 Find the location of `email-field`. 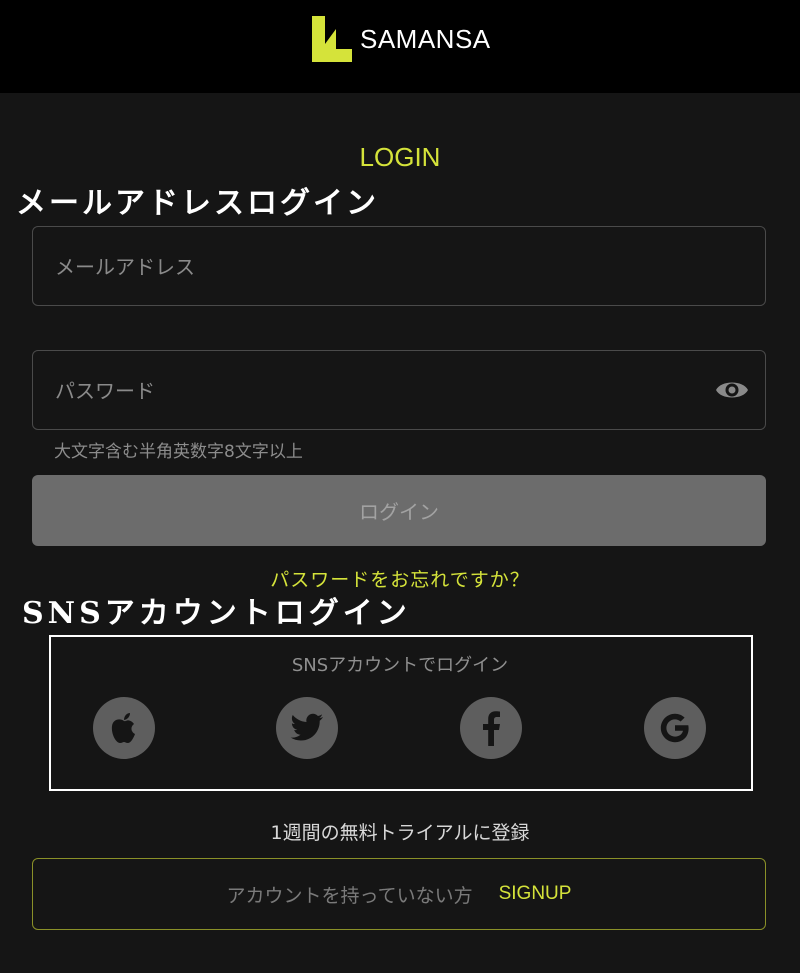

email-field is located at coordinates (399, 266).